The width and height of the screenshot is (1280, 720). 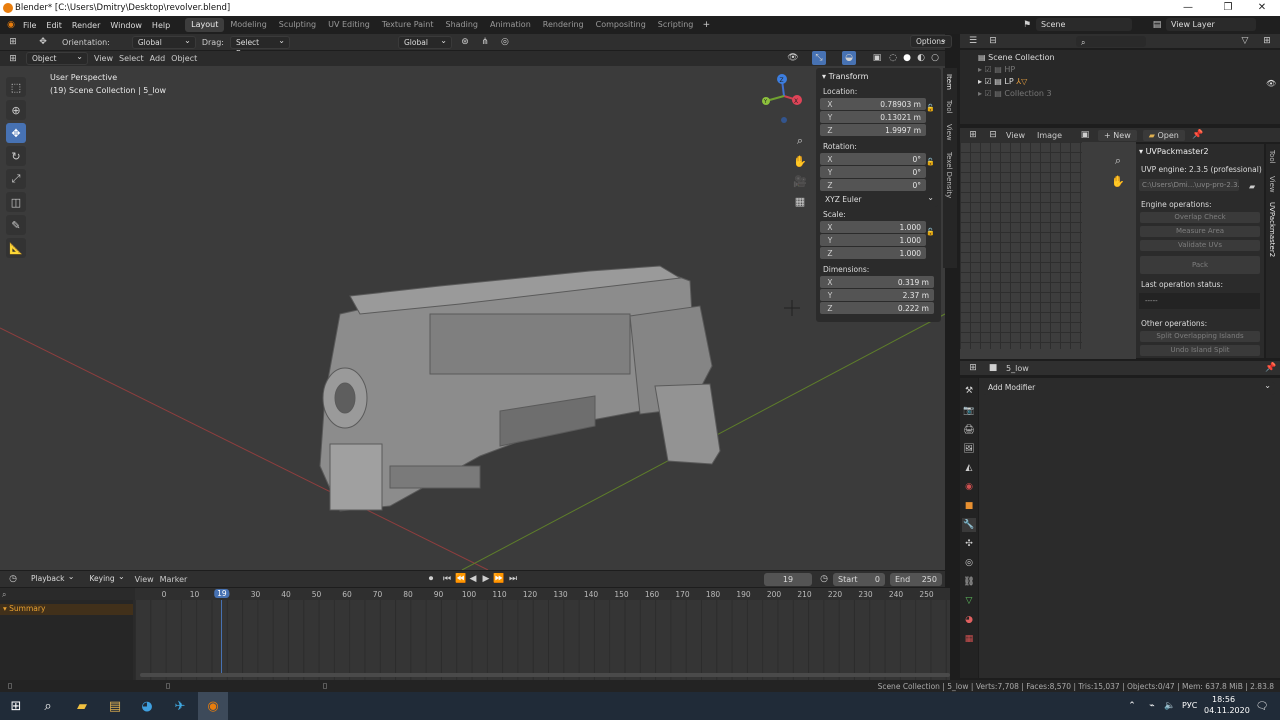 What do you see at coordinates (48, 706) in the screenshot?
I see `search-icon: ⌕` at bounding box center [48, 706].